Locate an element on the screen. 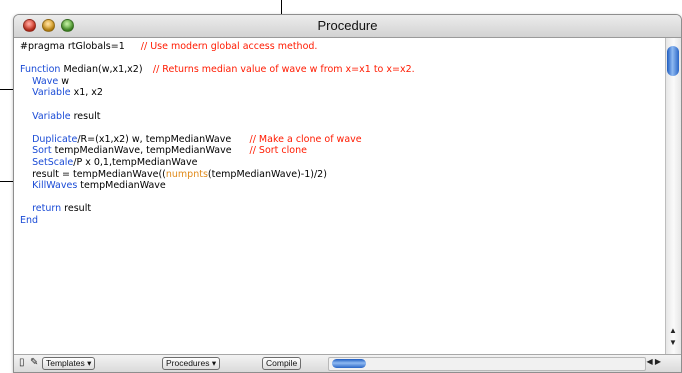 The width and height of the screenshot is (682, 373). code-keyword: Duplicate is located at coordinates (49, 139).